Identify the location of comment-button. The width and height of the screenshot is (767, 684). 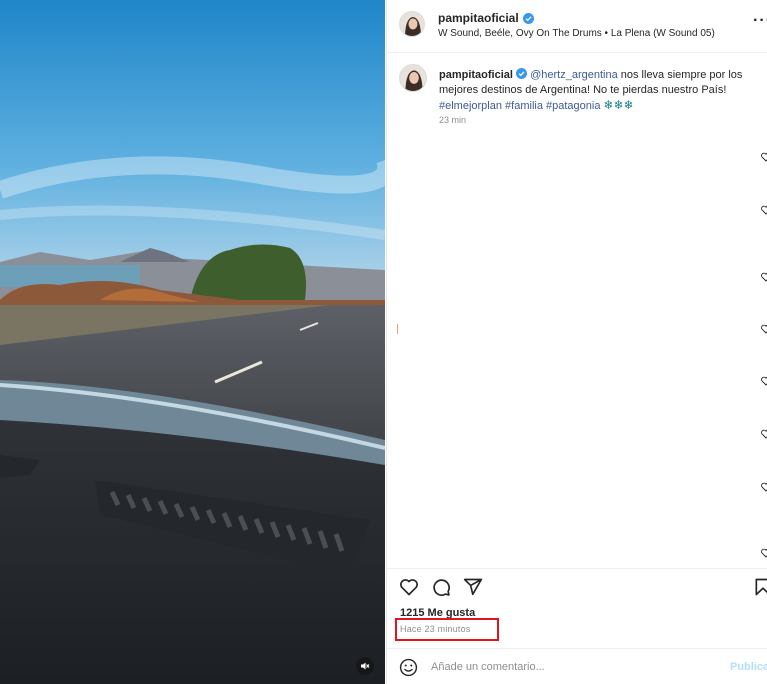
(441, 587).